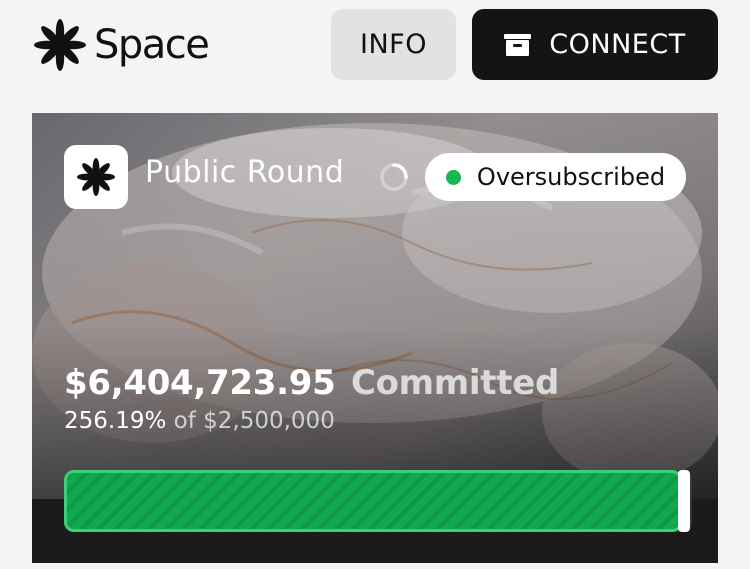 The image size is (750, 569). What do you see at coordinates (254, 421) in the screenshot?
I see `goal-amount: of $2,500,000` at bounding box center [254, 421].